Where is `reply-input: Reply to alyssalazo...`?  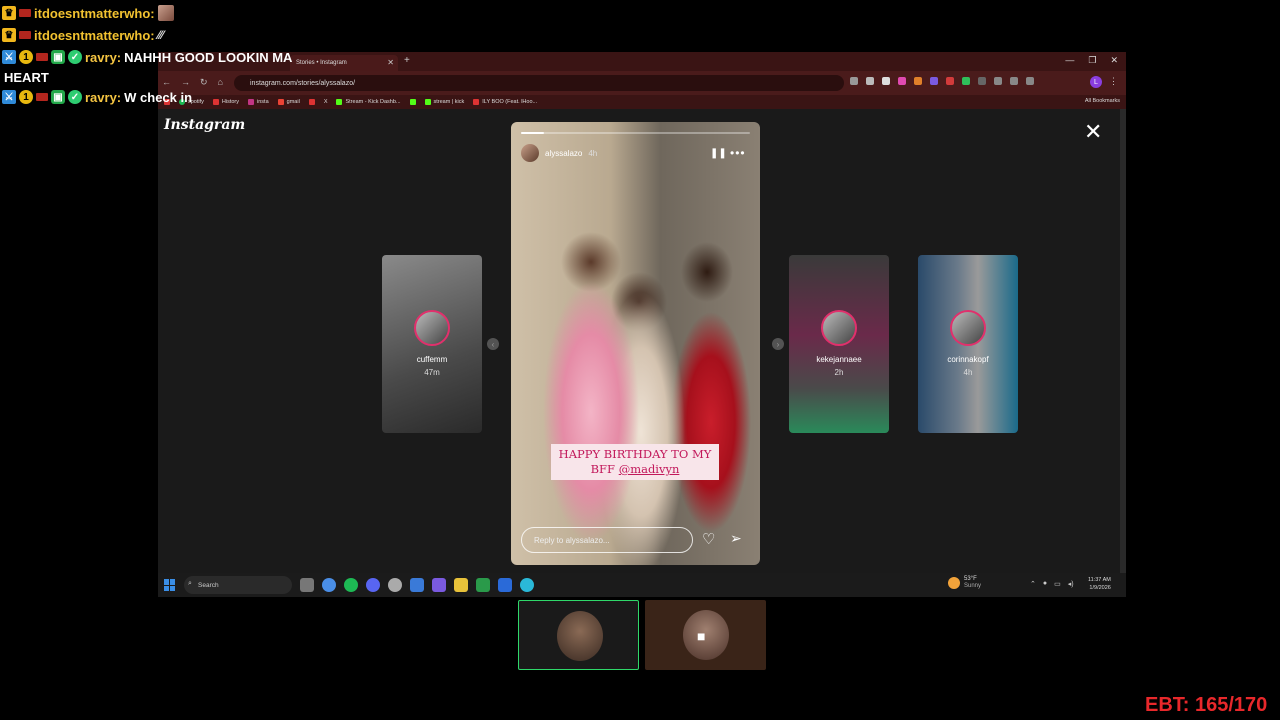 reply-input: Reply to alyssalazo... is located at coordinates (607, 540).